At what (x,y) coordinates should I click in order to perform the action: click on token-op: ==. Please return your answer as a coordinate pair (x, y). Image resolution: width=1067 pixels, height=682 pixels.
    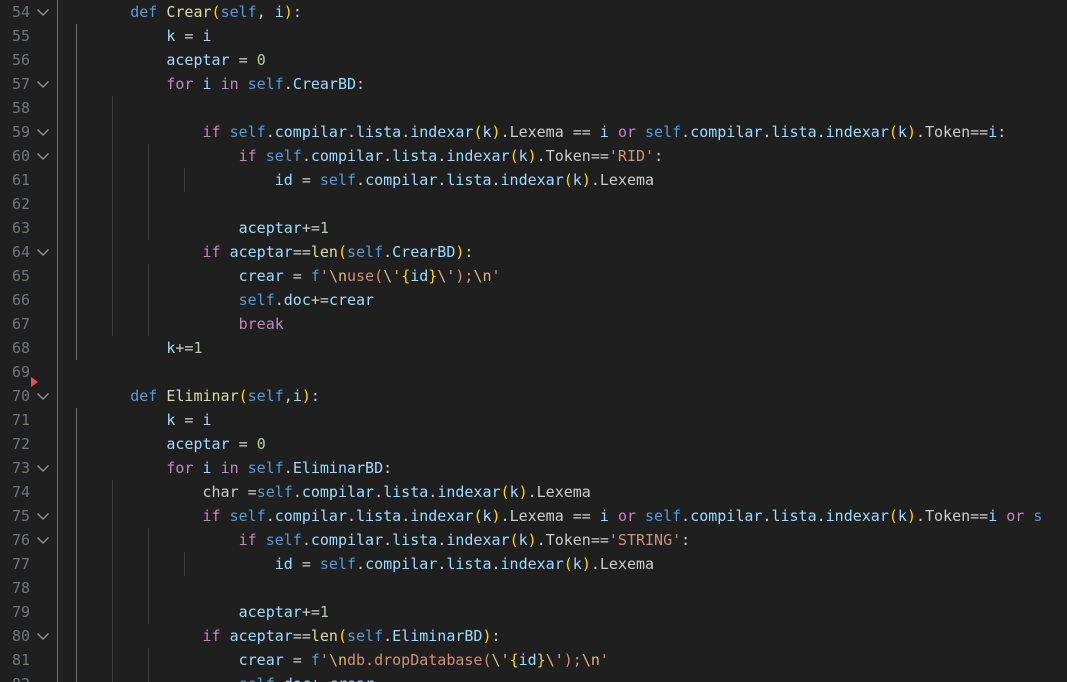
    Looking at the image, I should click on (581, 132).